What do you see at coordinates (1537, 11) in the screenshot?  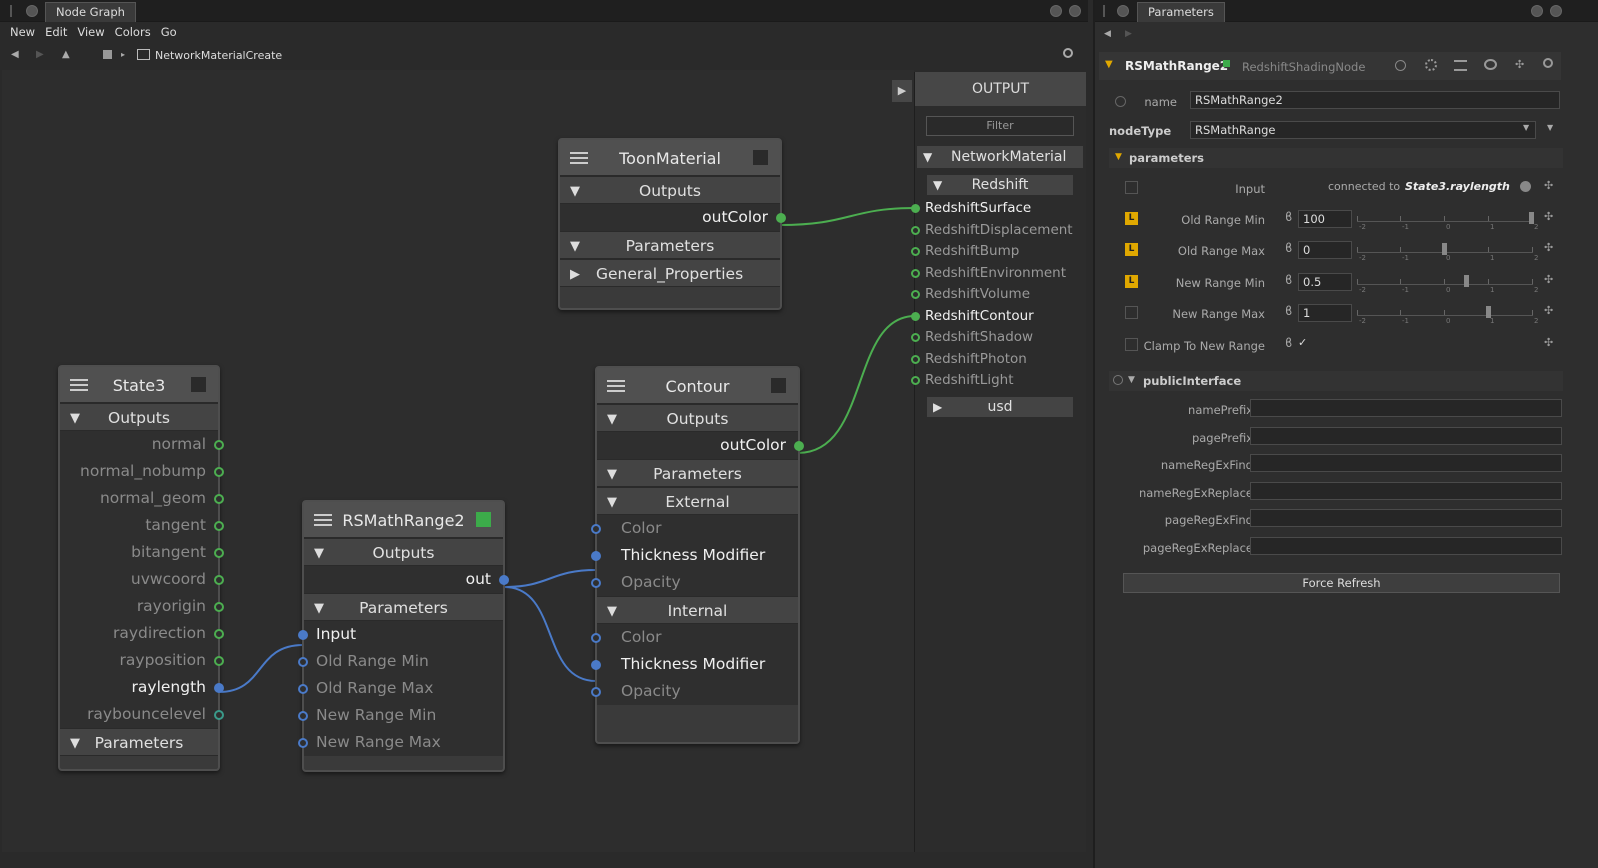 I see `float-panel-icon` at bounding box center [1537, 11].